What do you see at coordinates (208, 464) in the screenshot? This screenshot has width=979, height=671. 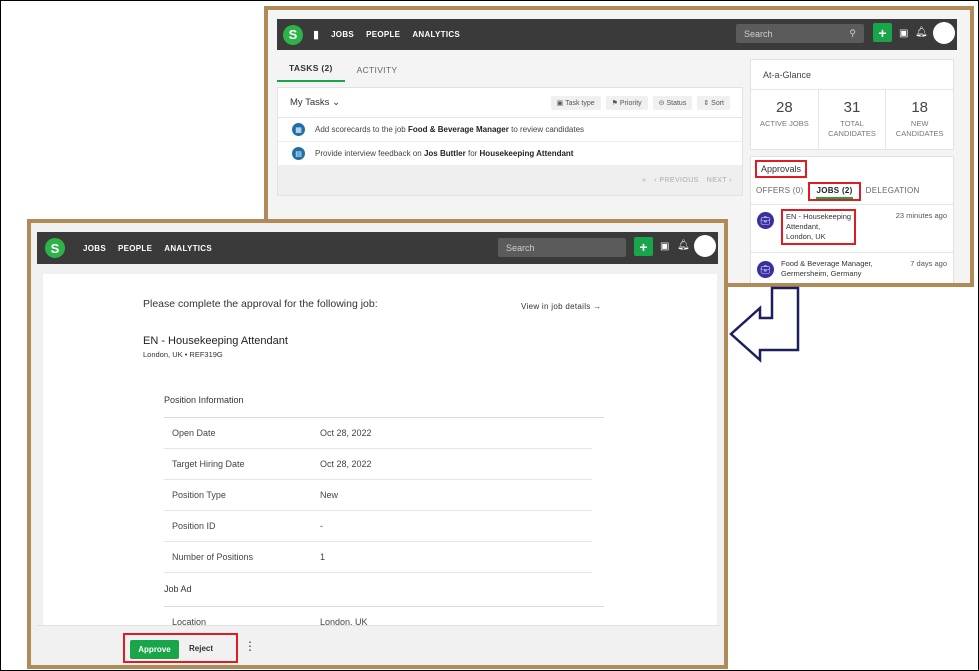 I see `detail-label: Target Hiring Date` at bounding box center [208, 464].